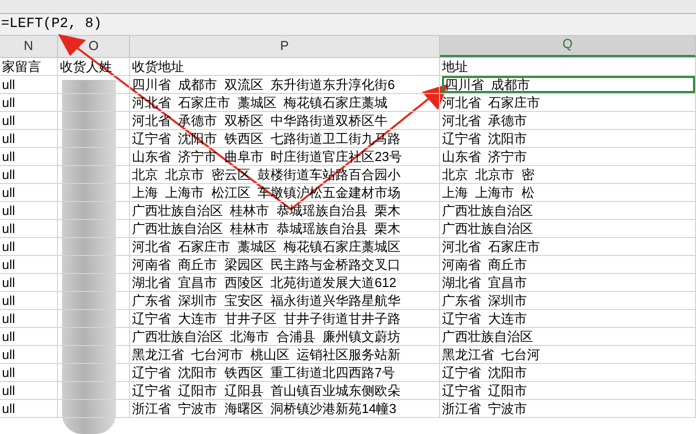 The width and height of the screenshot is (696, 434). I want to click on table-cell: 四川省 成都市 双流区 东升街道东升淳化街6, so click(263, 84).